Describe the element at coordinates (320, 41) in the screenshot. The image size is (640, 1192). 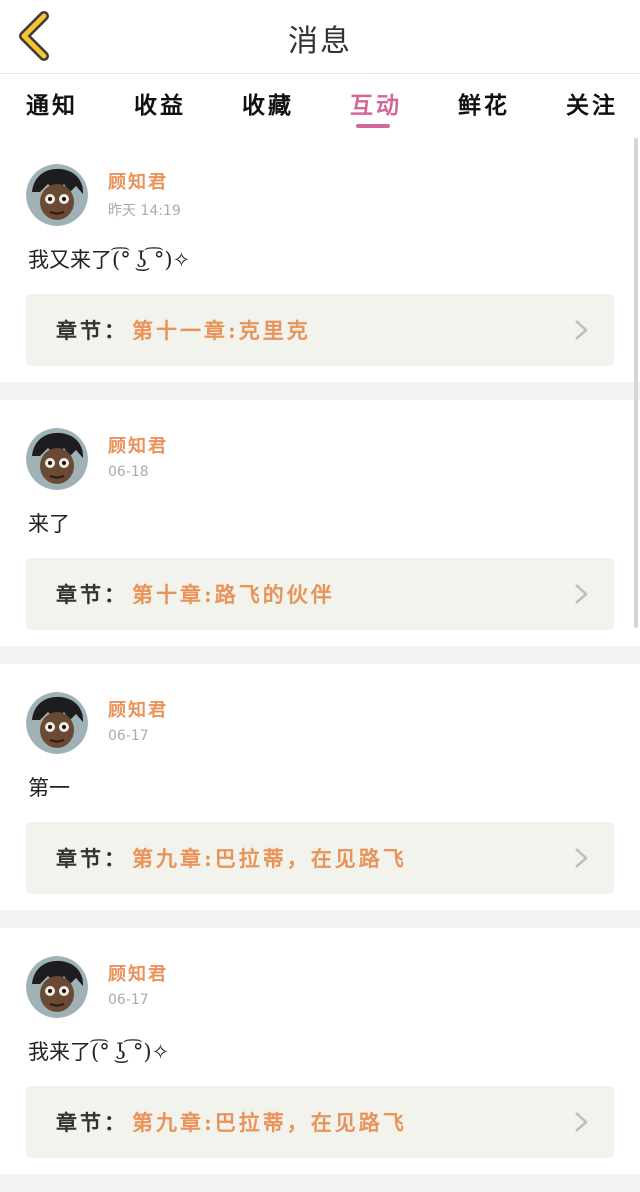
I see `page-title: 消息` at that location.